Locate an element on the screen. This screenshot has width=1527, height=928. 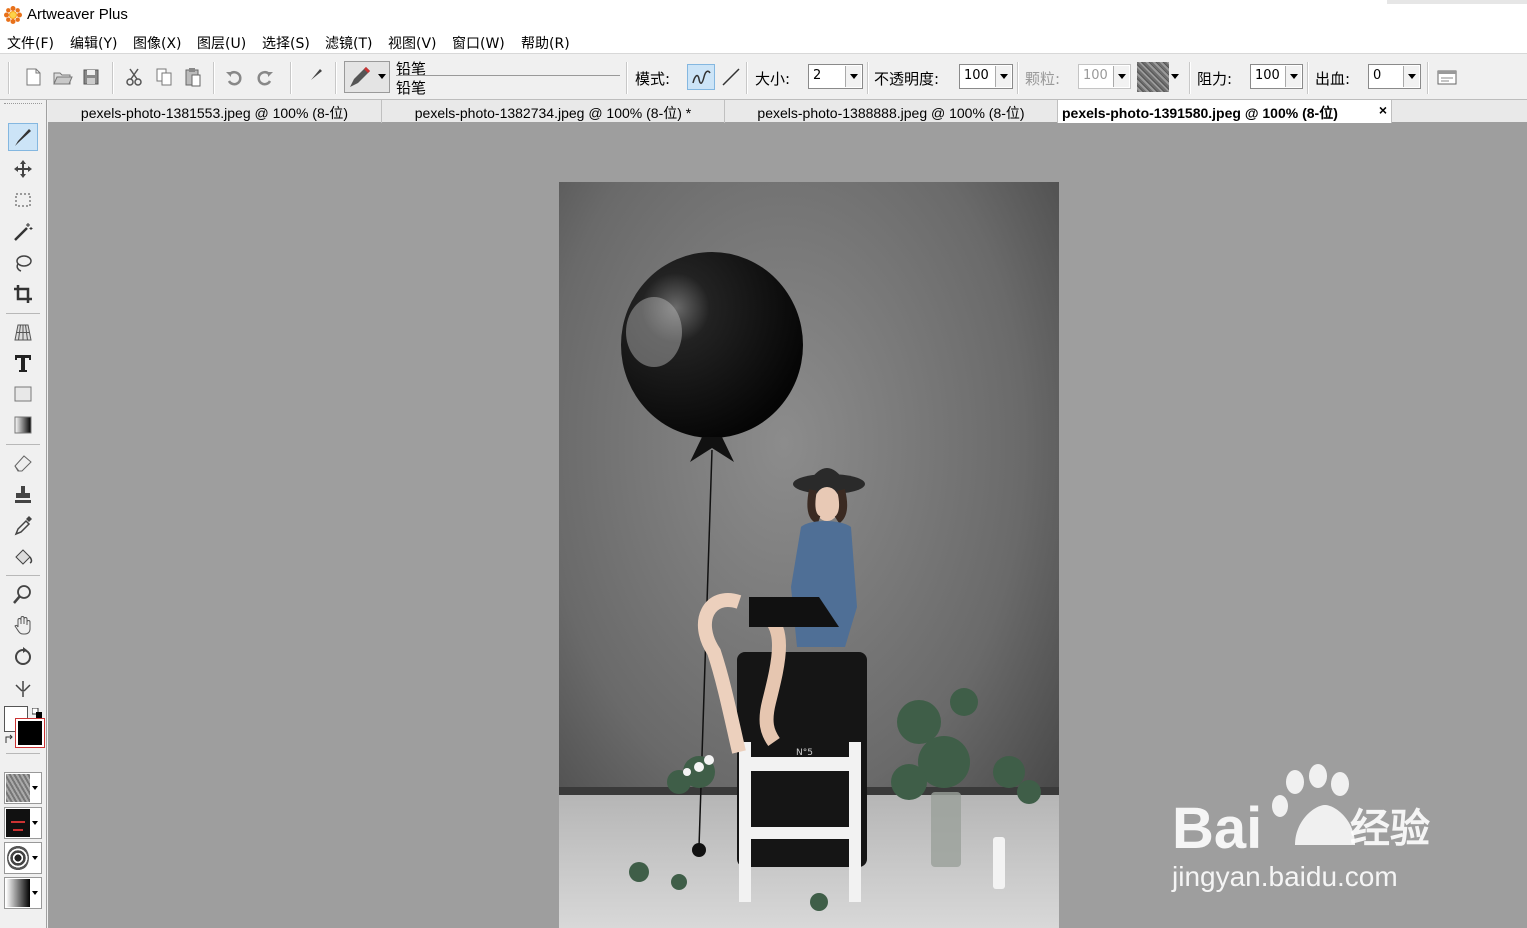
tool-gradient is located at coordinates (23, 425).